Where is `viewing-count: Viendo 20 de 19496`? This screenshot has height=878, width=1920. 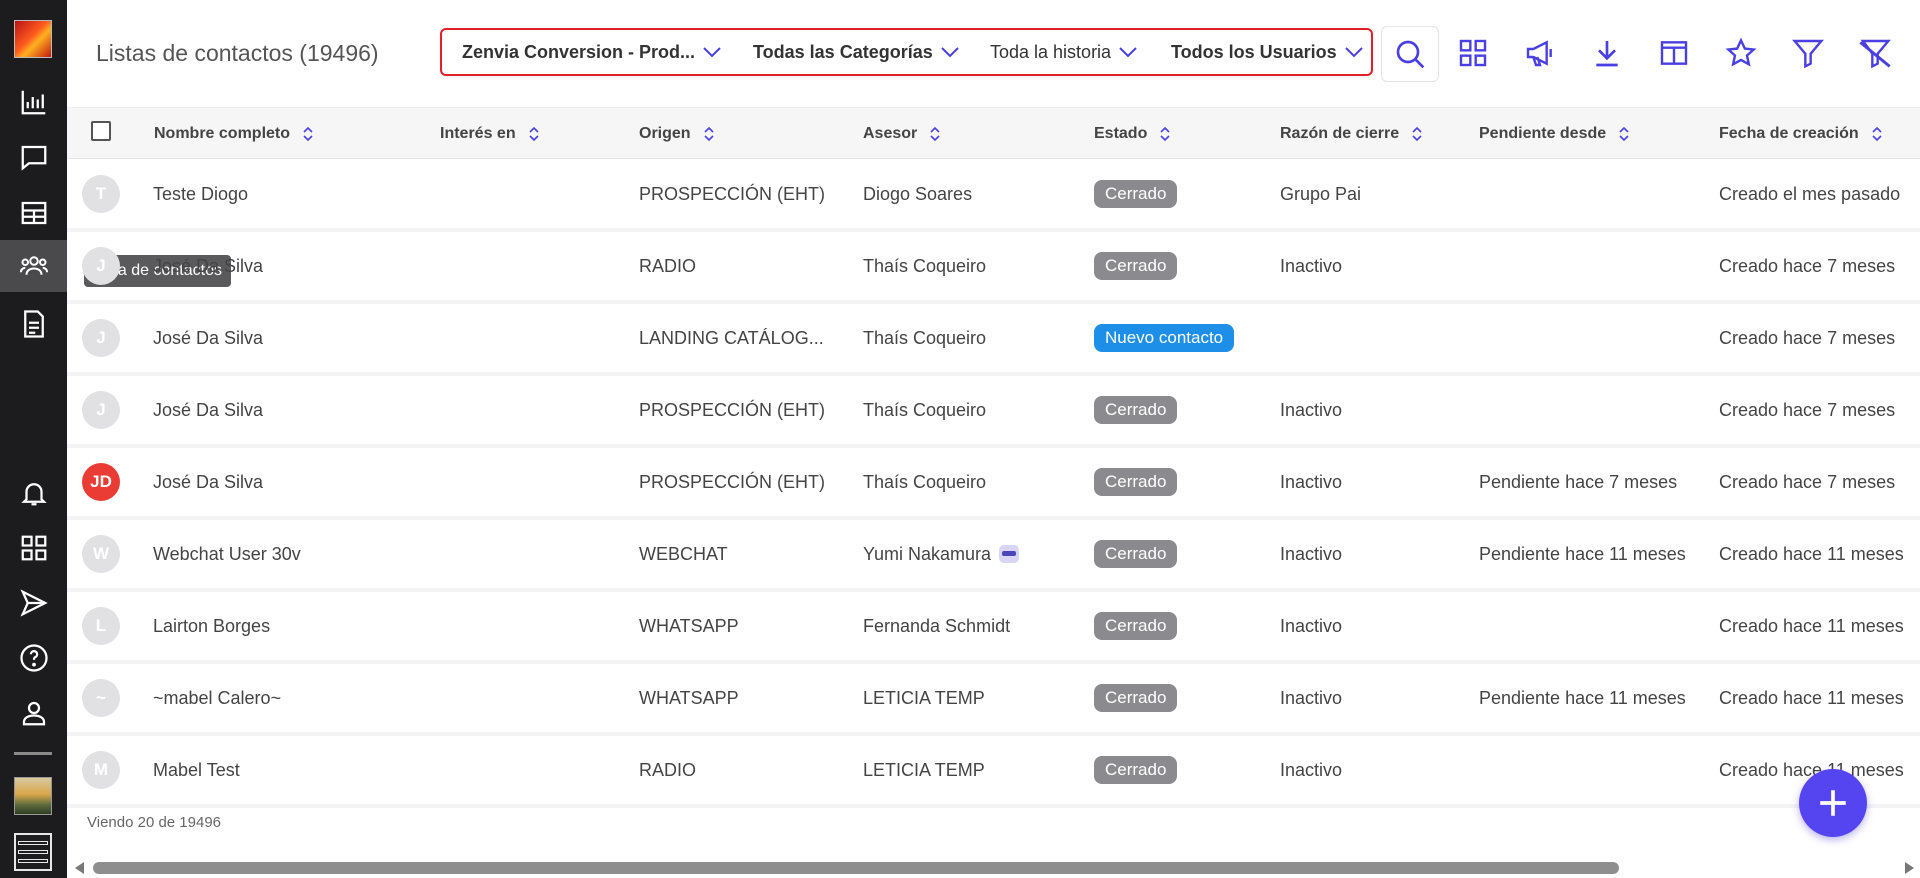
viewing-count: Viendo 20 de 19496 is located at coordinates (154, 822).